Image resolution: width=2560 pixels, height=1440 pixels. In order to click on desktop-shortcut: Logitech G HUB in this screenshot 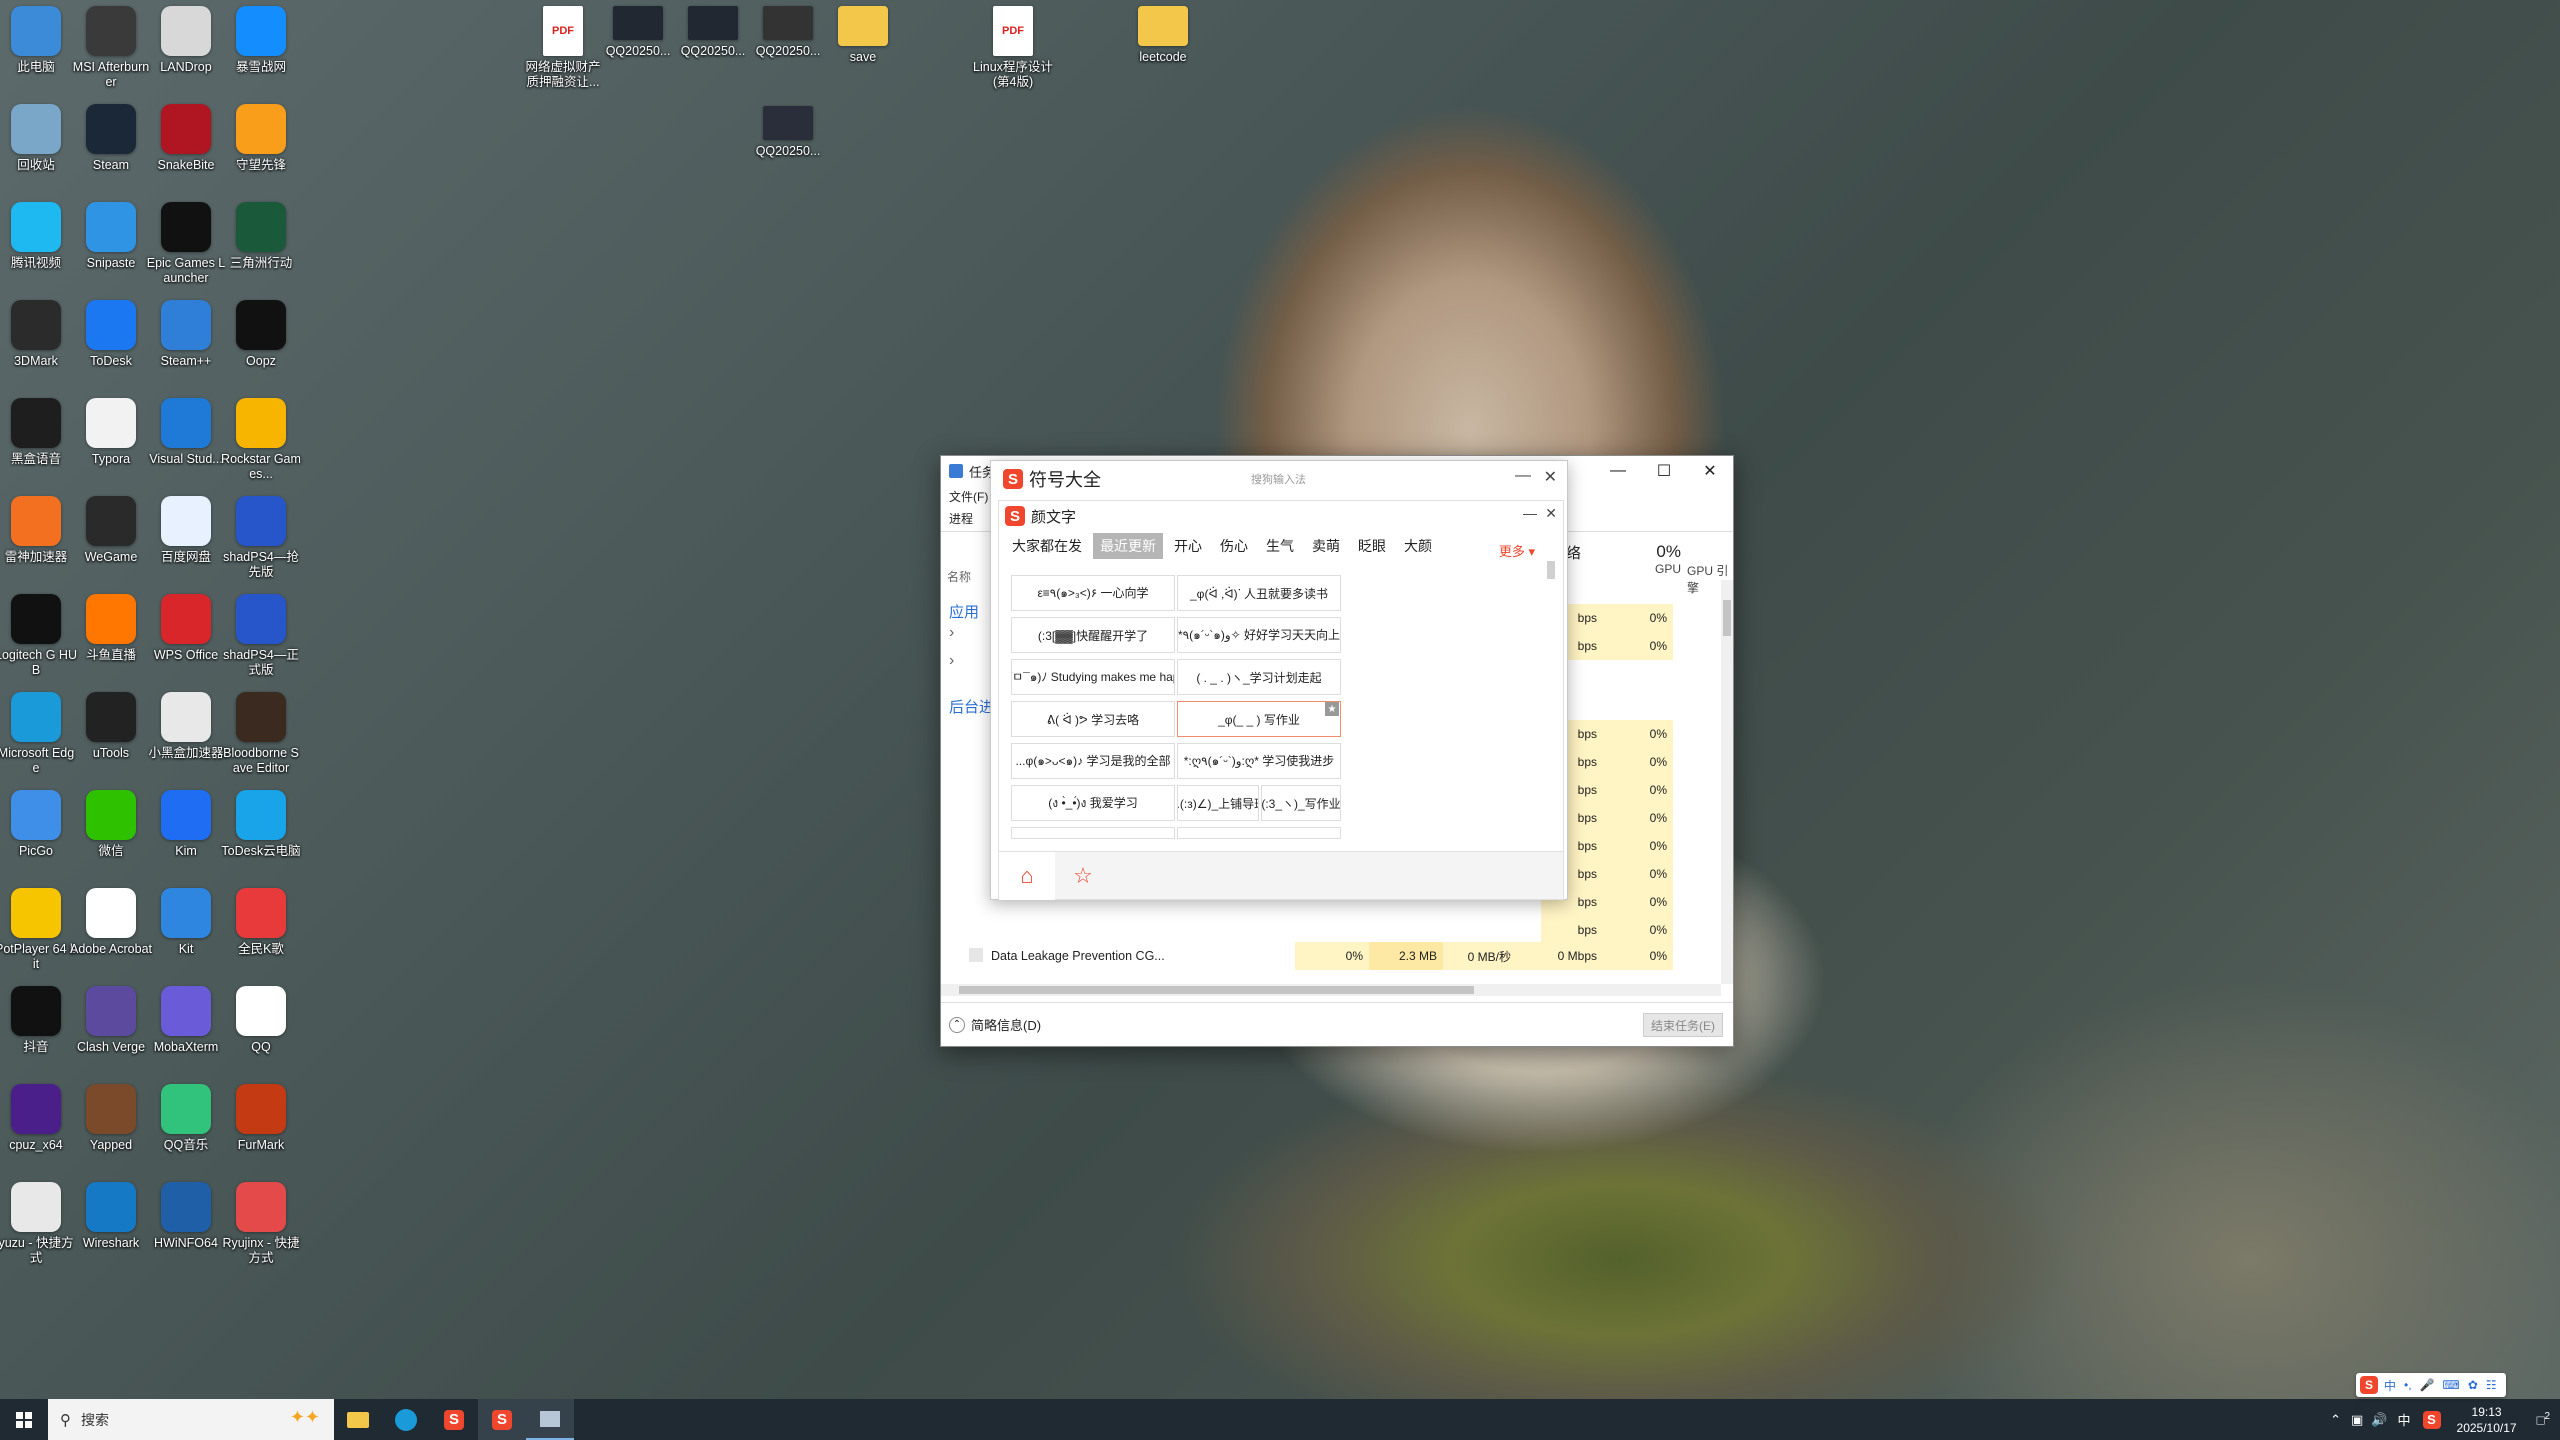, I will do `click(38, 636)`.